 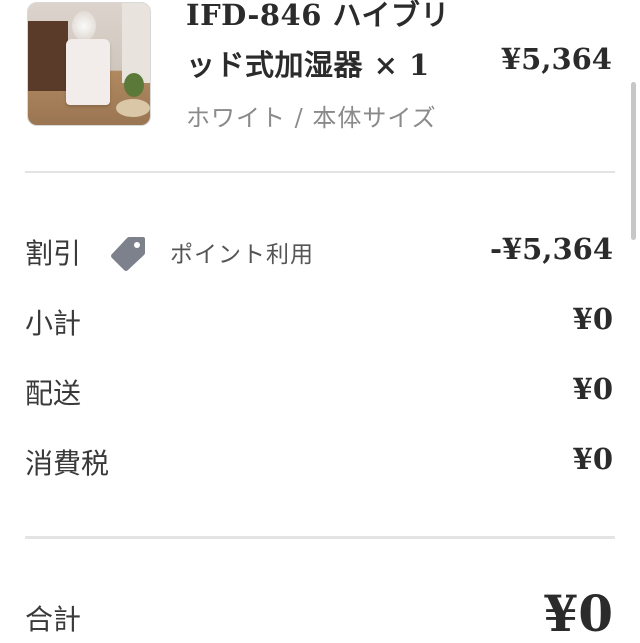 I want to click on subtotal-label: 小計, so click(x=53, y=323).